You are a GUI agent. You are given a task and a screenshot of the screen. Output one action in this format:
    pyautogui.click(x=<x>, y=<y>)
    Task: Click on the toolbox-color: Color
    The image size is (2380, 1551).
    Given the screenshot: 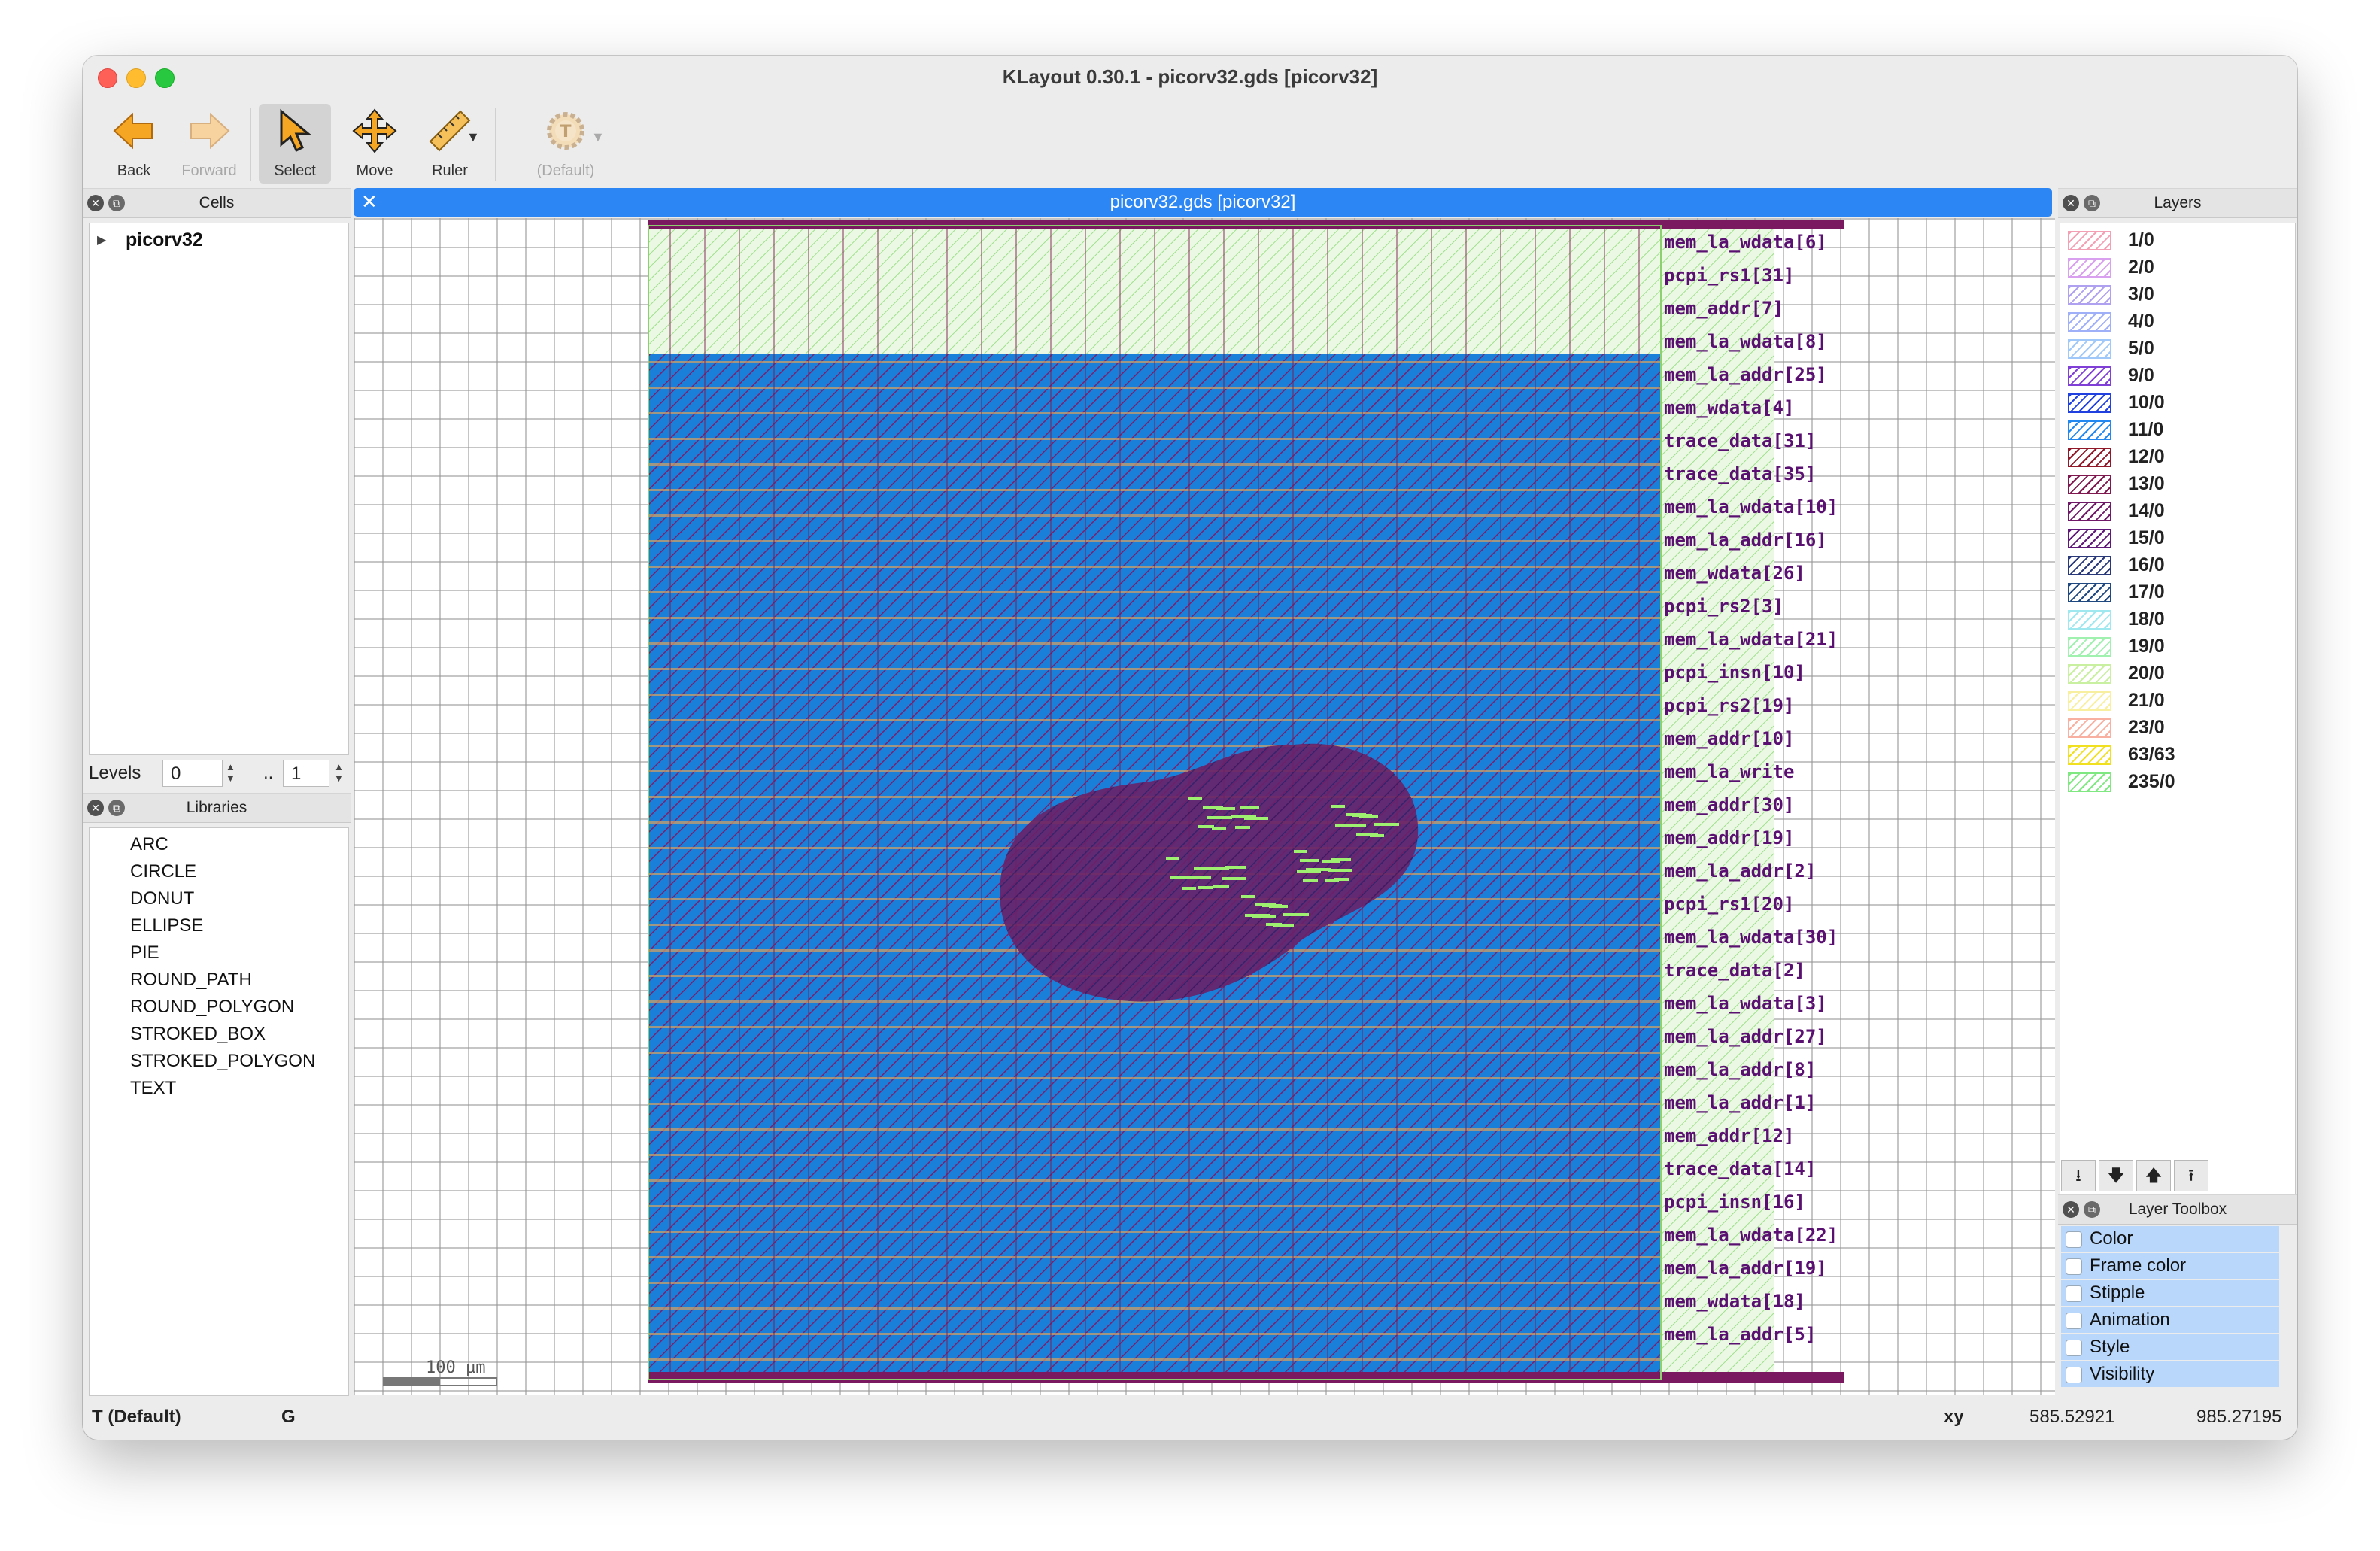 What is the action you would take?
    pyautogui.click(x=2170, y=1239)
    